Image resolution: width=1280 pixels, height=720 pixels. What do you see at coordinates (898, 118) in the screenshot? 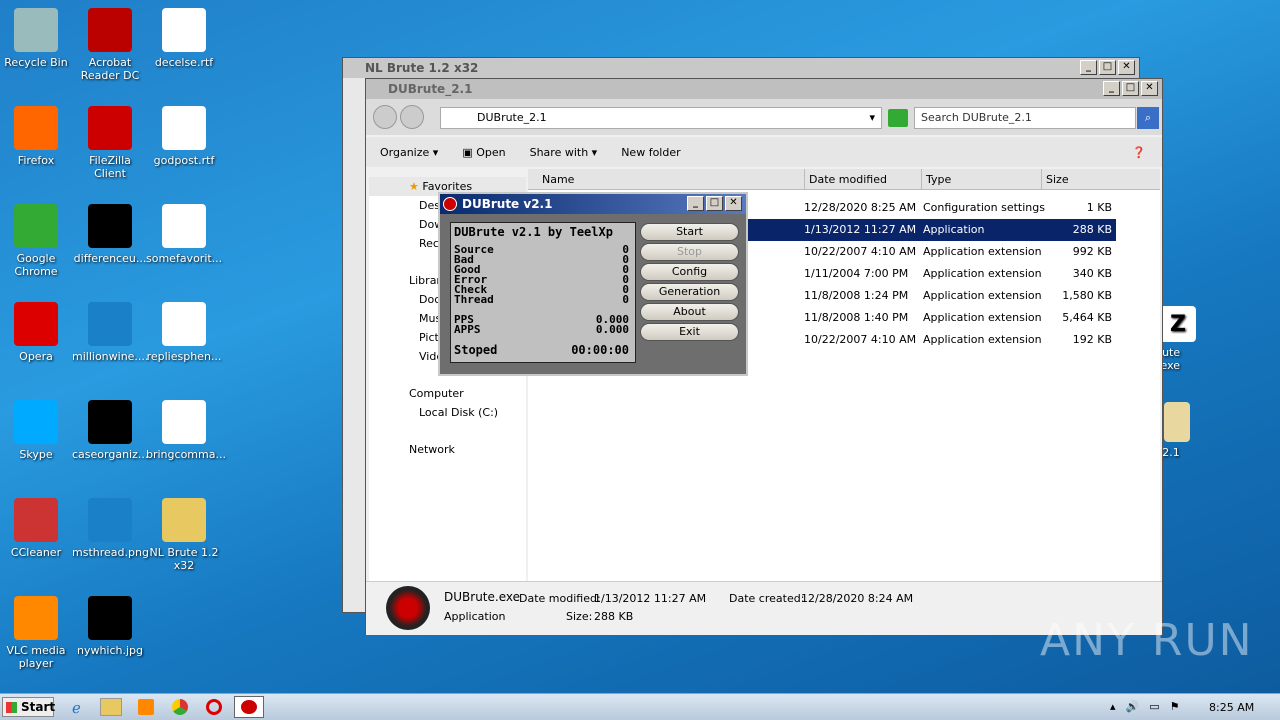
I see `refresh-button` at bounding box center [898, 118].